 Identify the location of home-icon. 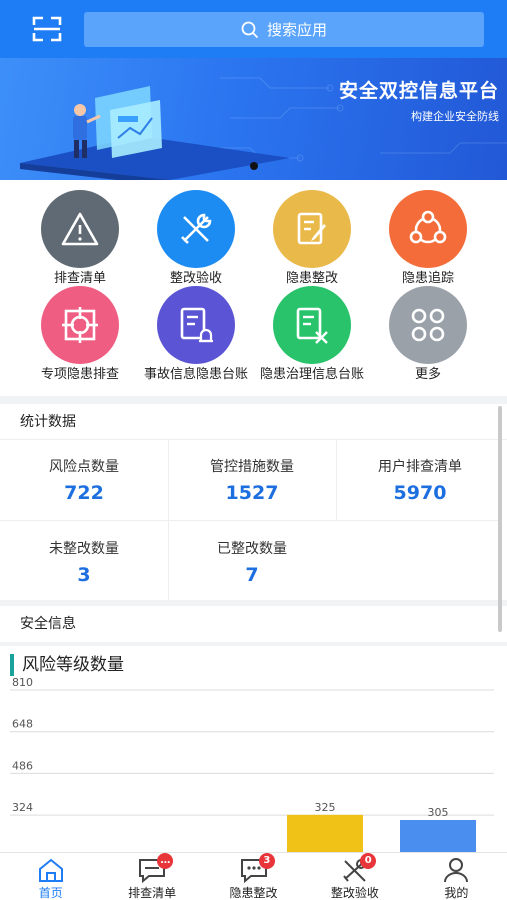
(50, 870).